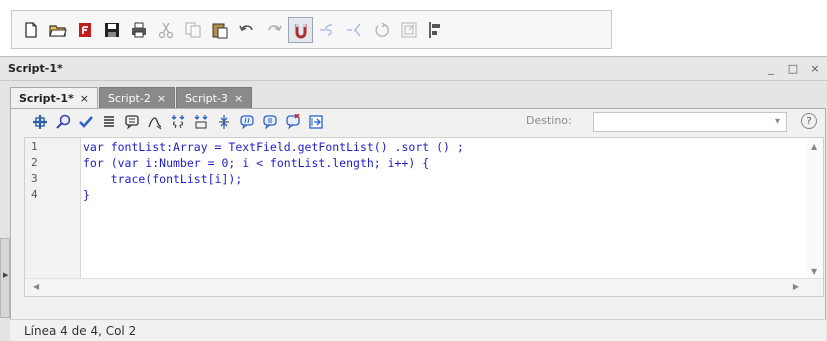 The width and height of the screenshot is (827, 341). I want to click on smooth-icon, so click(325, 29).